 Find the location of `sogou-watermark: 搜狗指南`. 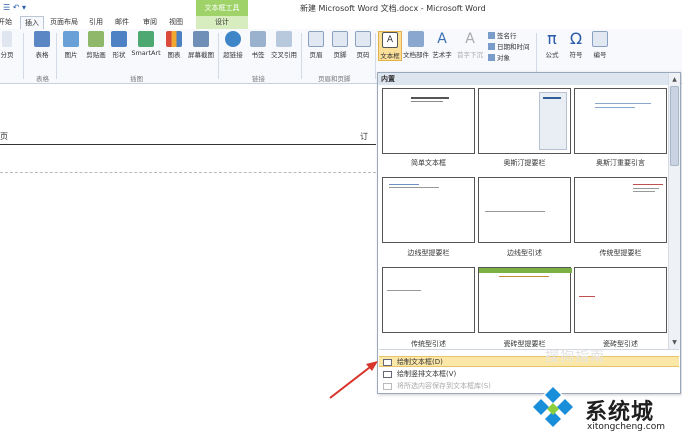

sogou-watermark: 搜狗指南 is located at coordinates (575, 357).